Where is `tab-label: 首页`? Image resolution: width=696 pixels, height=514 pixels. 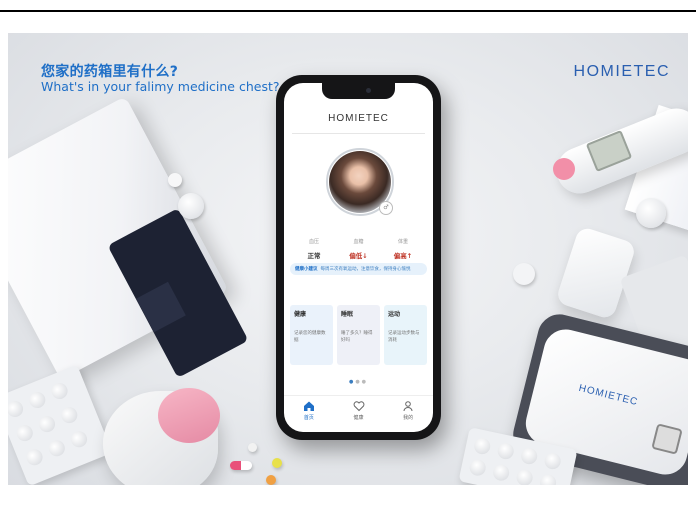 tab-label: 首页 is located at coordinates (308, 418).